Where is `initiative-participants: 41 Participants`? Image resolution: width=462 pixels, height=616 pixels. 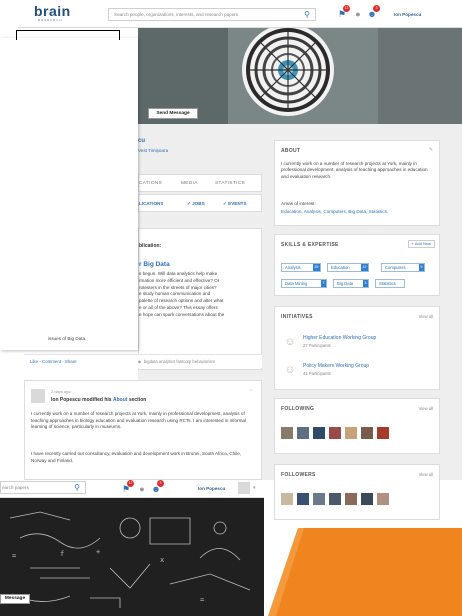
initiative-participants: 41 Participants is located at coordinates (317, 373).